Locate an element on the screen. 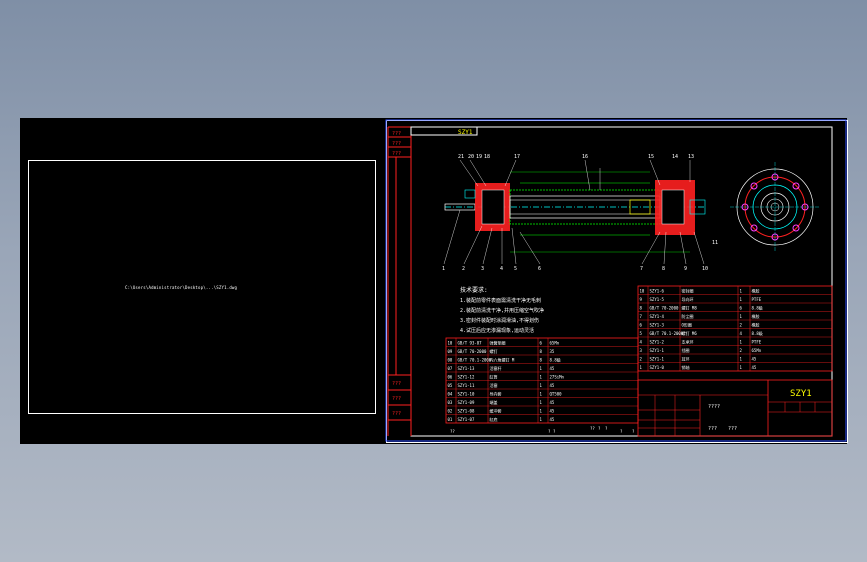 The width and height of the screenshot is (867, 562). bom-left-cell: QT500 is located at coordinates (556, 394).